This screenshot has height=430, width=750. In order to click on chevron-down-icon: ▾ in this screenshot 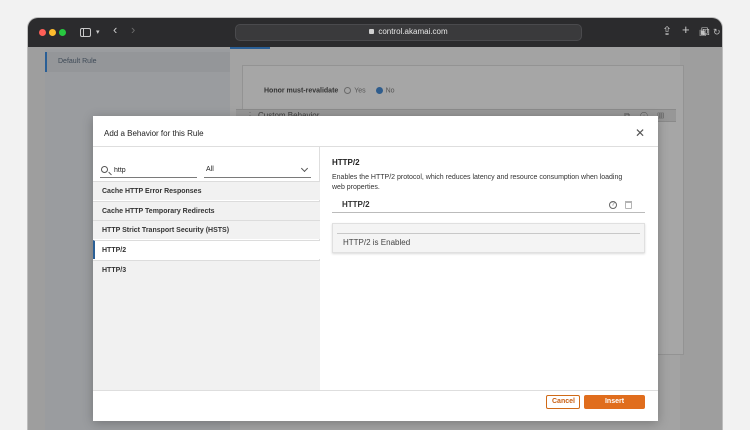, I will do `click(98, 33)`.